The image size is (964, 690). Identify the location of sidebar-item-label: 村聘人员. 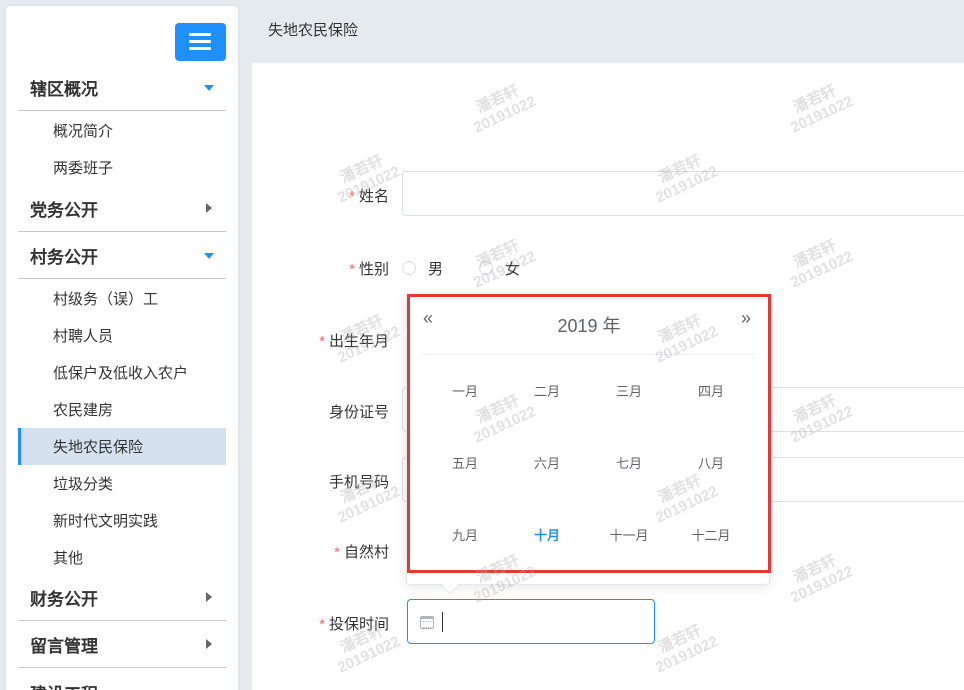
(83, 336).